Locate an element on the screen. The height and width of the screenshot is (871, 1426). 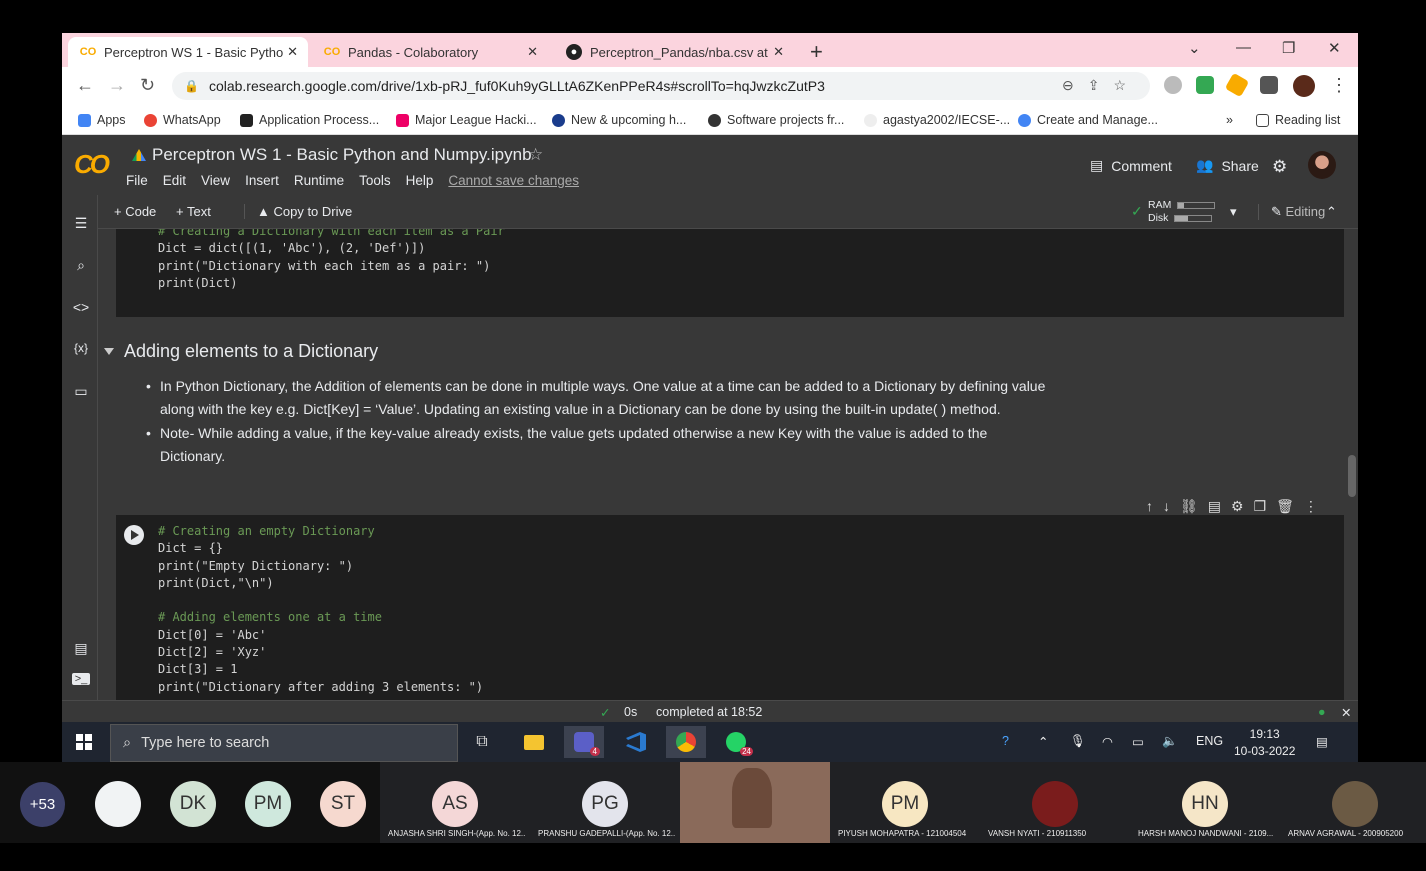
new-tab-button: + is located at coordinates (816, 52).